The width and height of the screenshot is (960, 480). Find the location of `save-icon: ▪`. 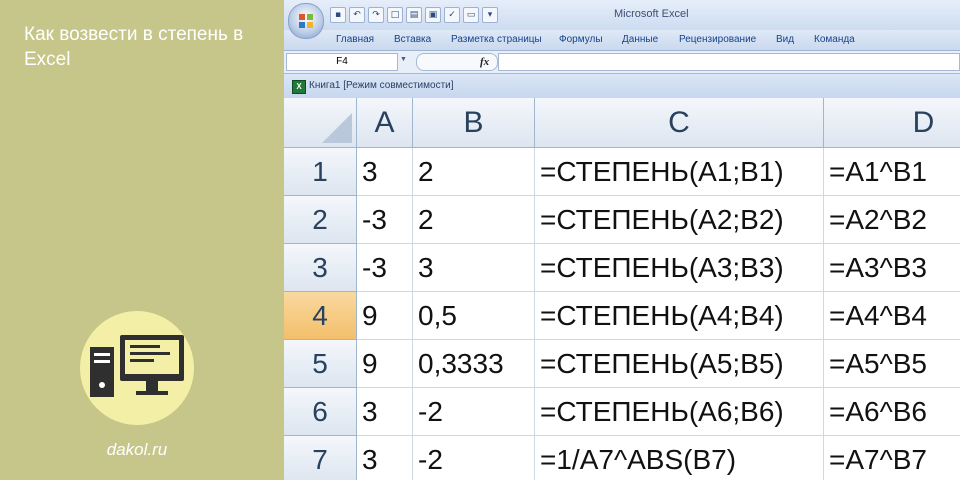

save-icon: ▪ is located at coordinates (338, 15).